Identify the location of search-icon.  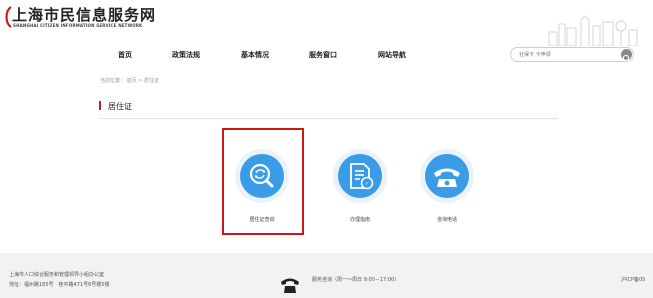
(626, 58).